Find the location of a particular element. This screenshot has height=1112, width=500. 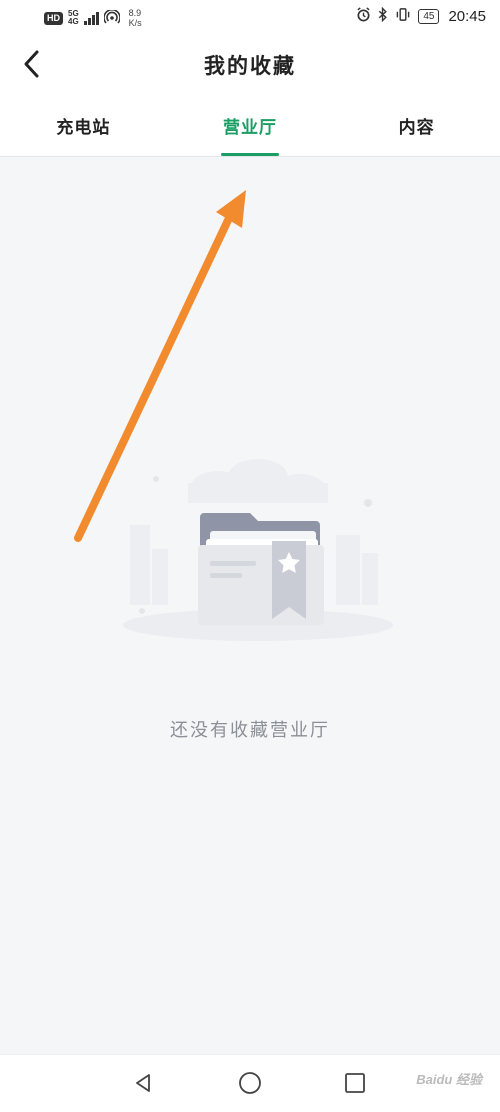

hotspot-icon is located at coordinates (111, 17).